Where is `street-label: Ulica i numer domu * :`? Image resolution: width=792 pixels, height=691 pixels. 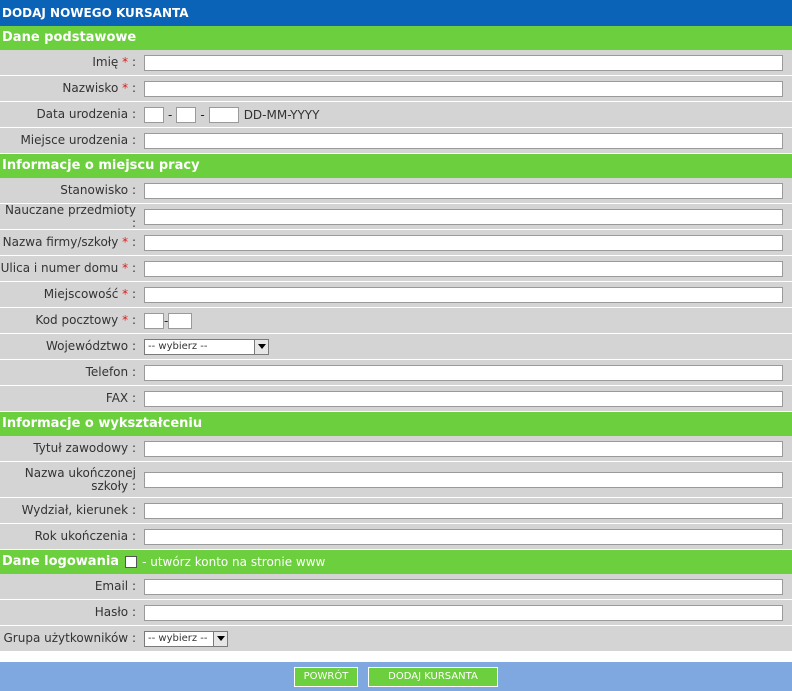 street-label: Ulica i numer domu * : is located at coordinates (68, 268).